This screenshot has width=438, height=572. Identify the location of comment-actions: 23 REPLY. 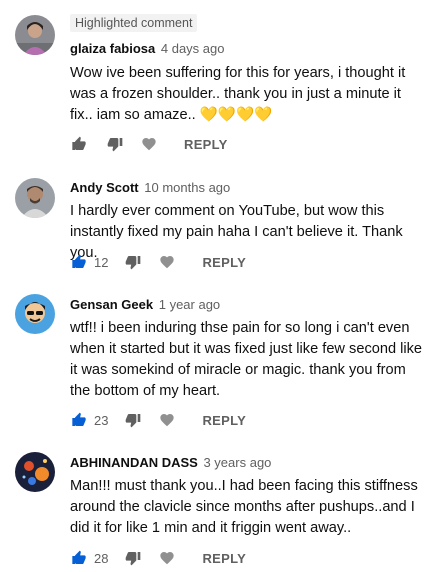
(158, 420).